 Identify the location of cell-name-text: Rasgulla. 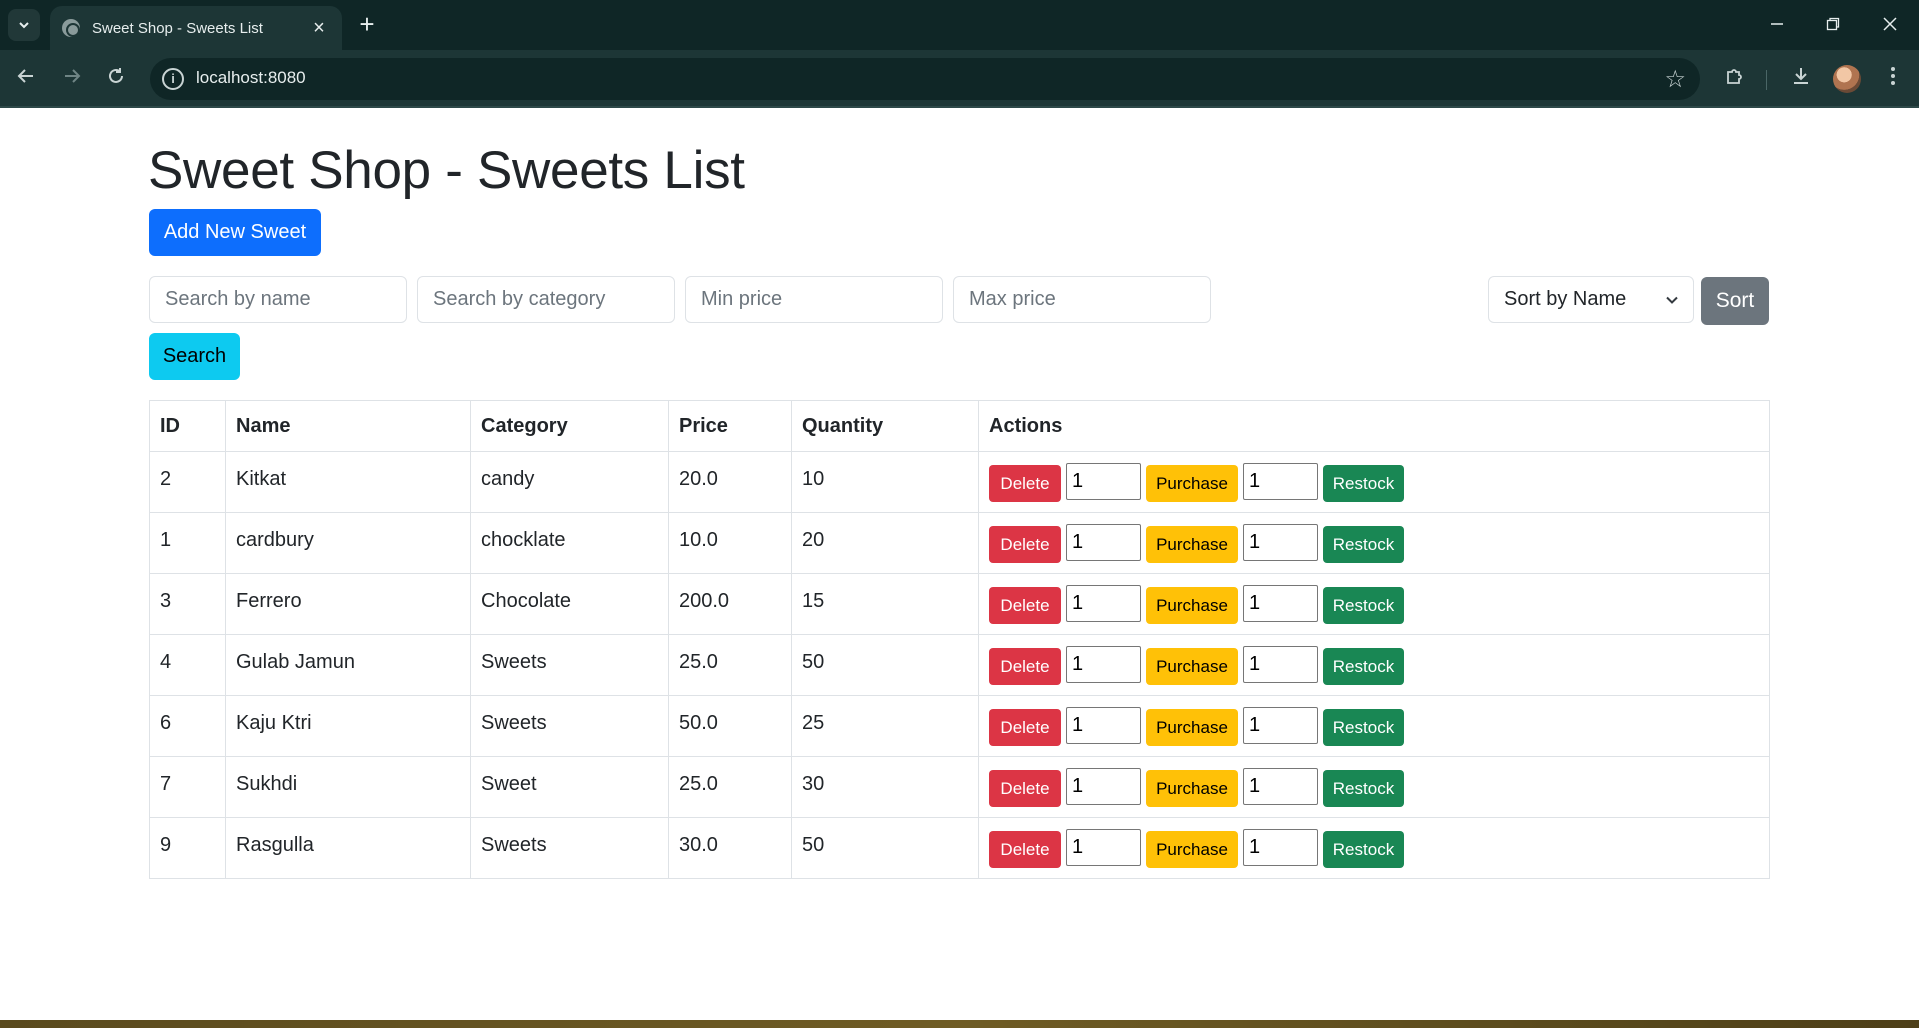
(275, 844).